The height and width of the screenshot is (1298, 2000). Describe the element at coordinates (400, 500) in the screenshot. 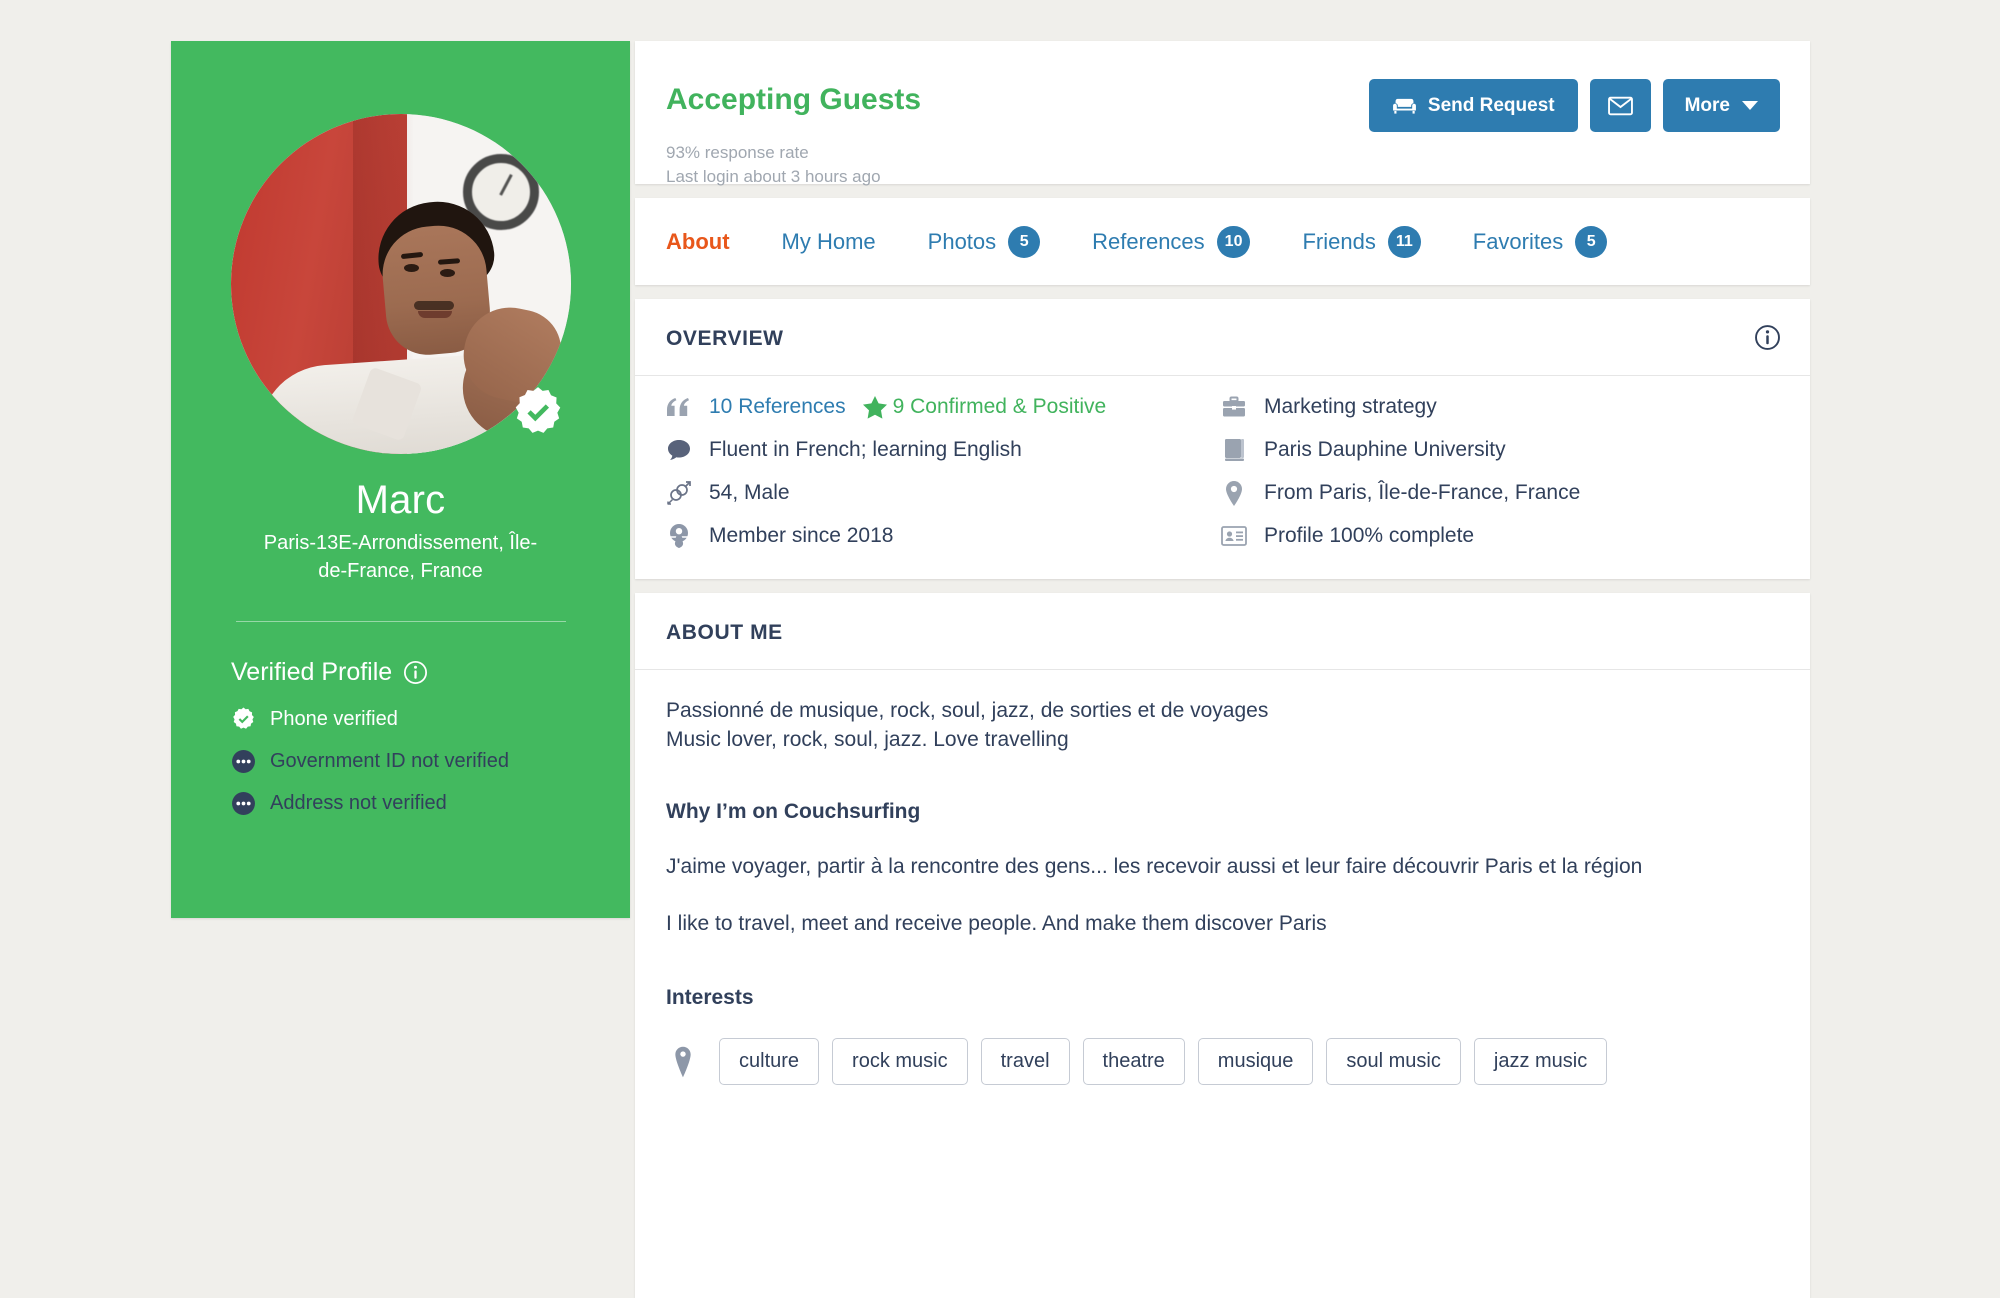

I see `profile-name: Marc` at that location.